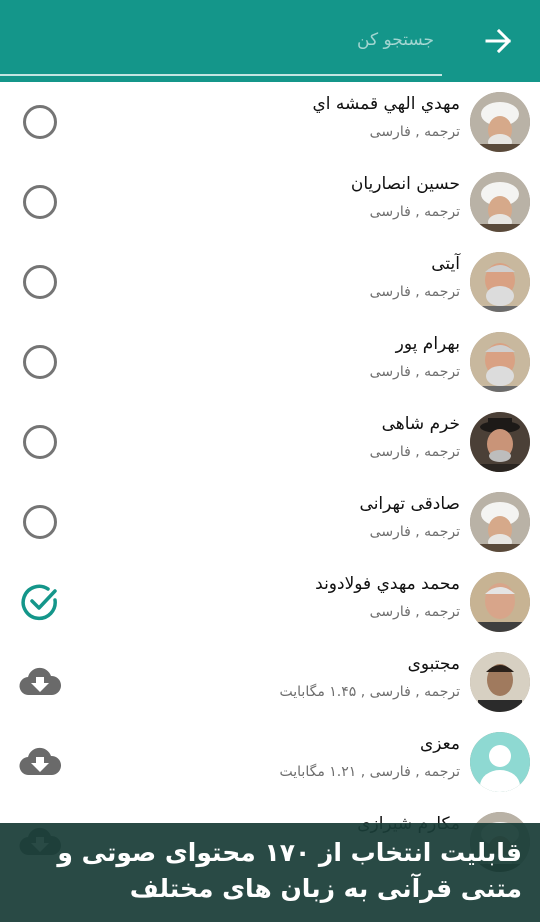 This screenshot has width=540, height=922. What do you see at coordinates (420, 424) in the screenshot?
I see `item-name: خرم شاهی` at bounding box center [420, 424].